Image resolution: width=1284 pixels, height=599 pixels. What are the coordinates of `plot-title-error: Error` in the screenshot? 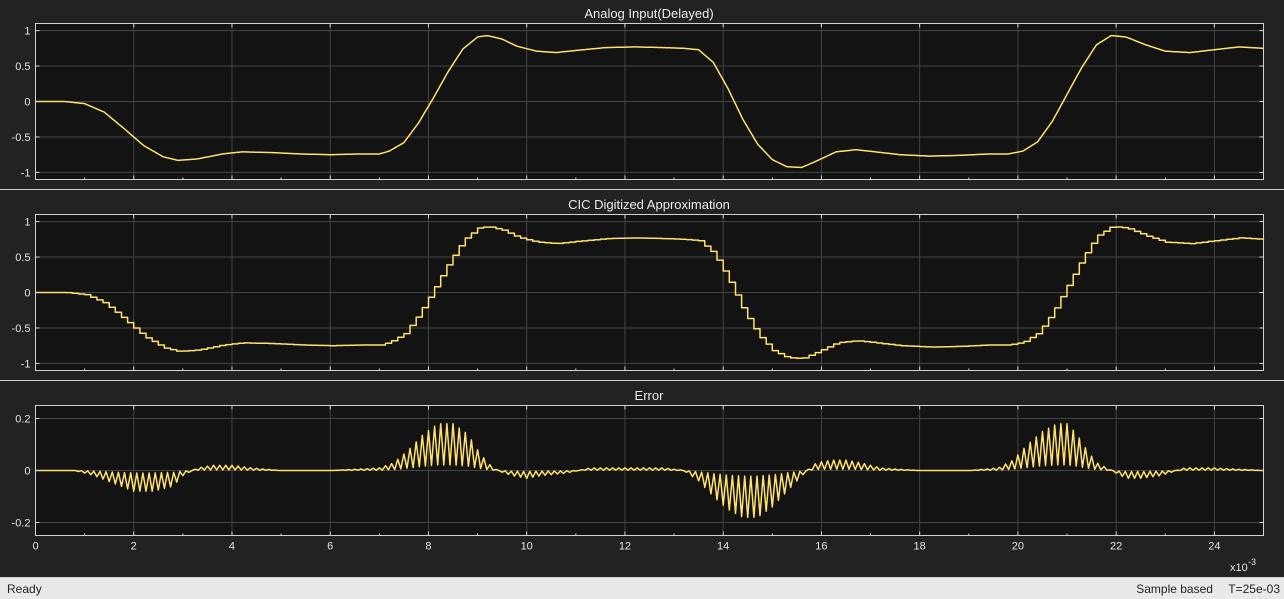 It's located at (650, 395).